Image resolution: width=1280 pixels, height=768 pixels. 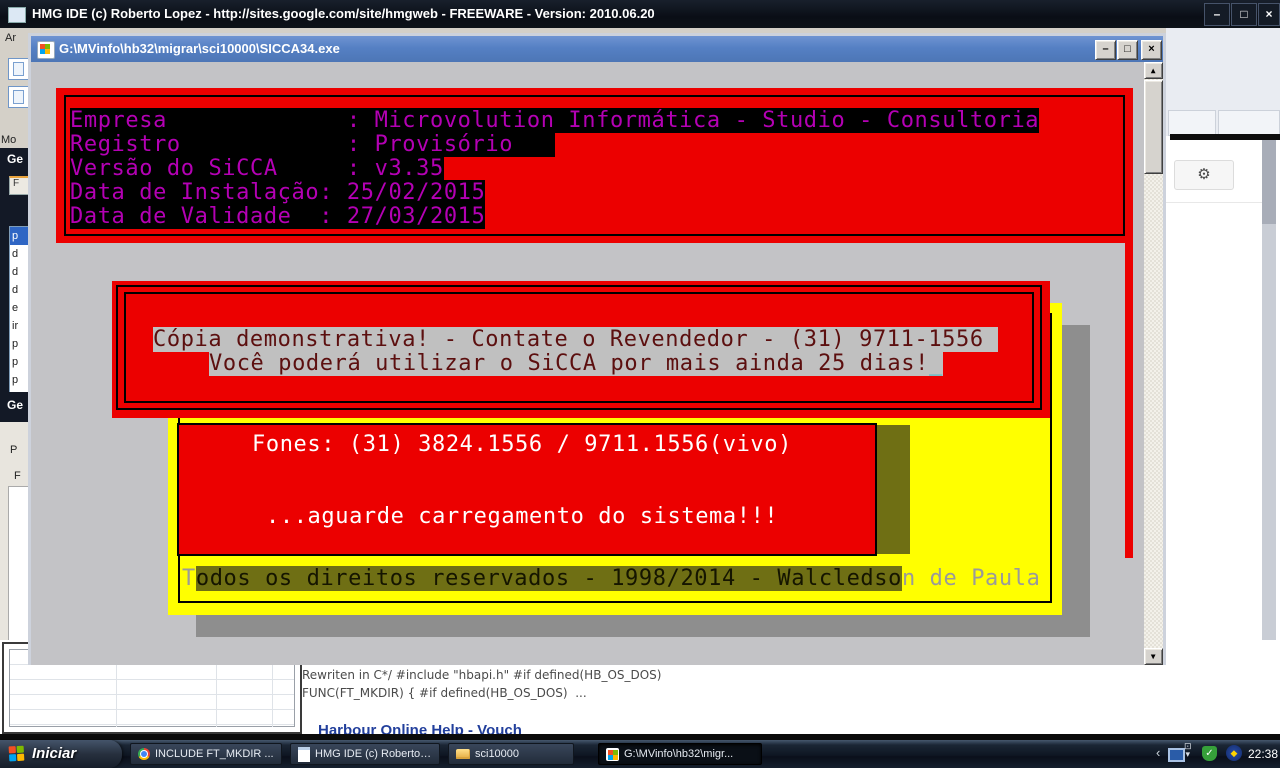 What do you see at coordinates (54, 753) in the screenshot?
I see `start-label: Iniciar` at bounding box center [54, 753].